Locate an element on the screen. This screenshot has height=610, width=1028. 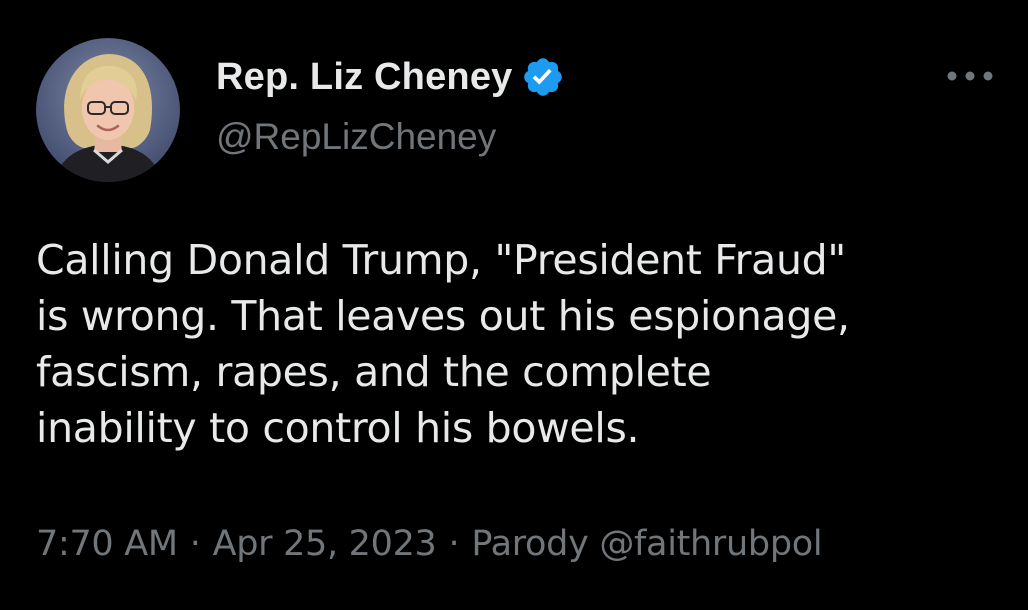
verified-badge-icon is located at coordinates (543, 77).